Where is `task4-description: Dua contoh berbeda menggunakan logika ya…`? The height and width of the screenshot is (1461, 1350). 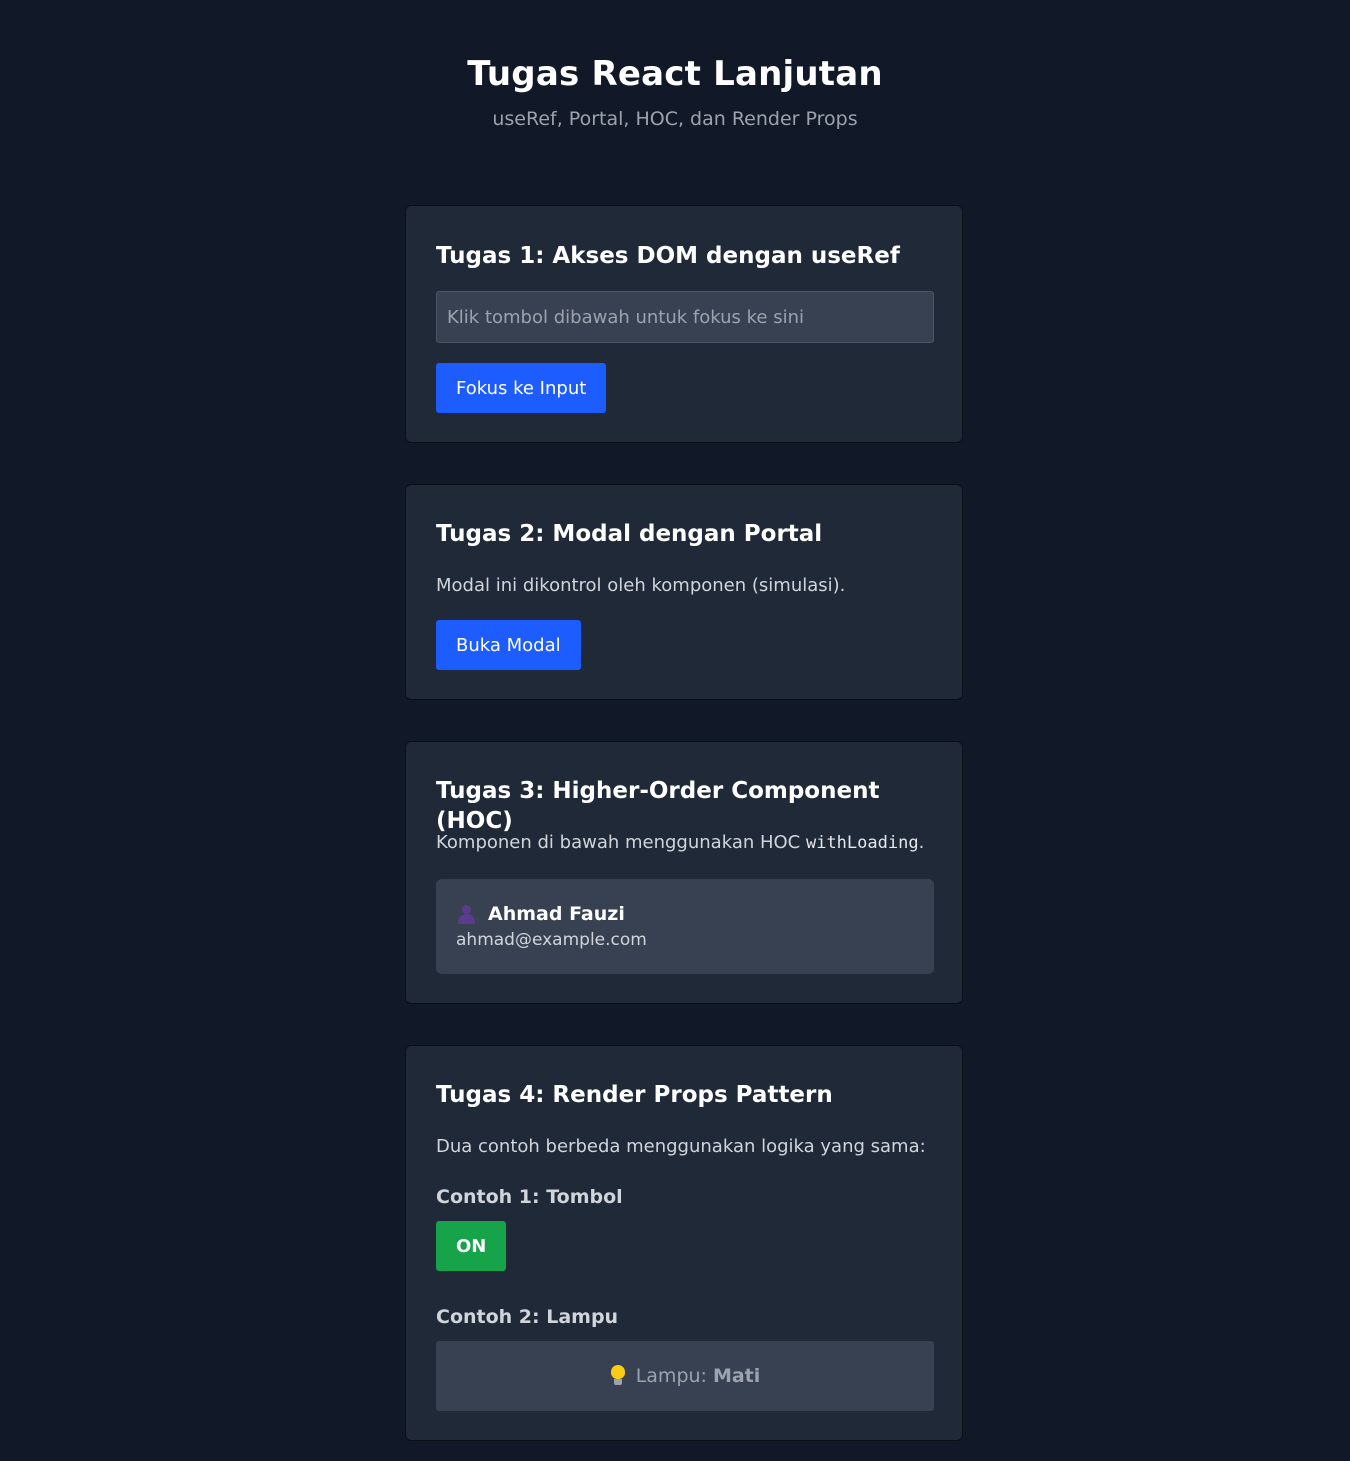
task4-description: Dua contoh berbeda menggunakan logika ya… is located at coordinates (681, 1146).